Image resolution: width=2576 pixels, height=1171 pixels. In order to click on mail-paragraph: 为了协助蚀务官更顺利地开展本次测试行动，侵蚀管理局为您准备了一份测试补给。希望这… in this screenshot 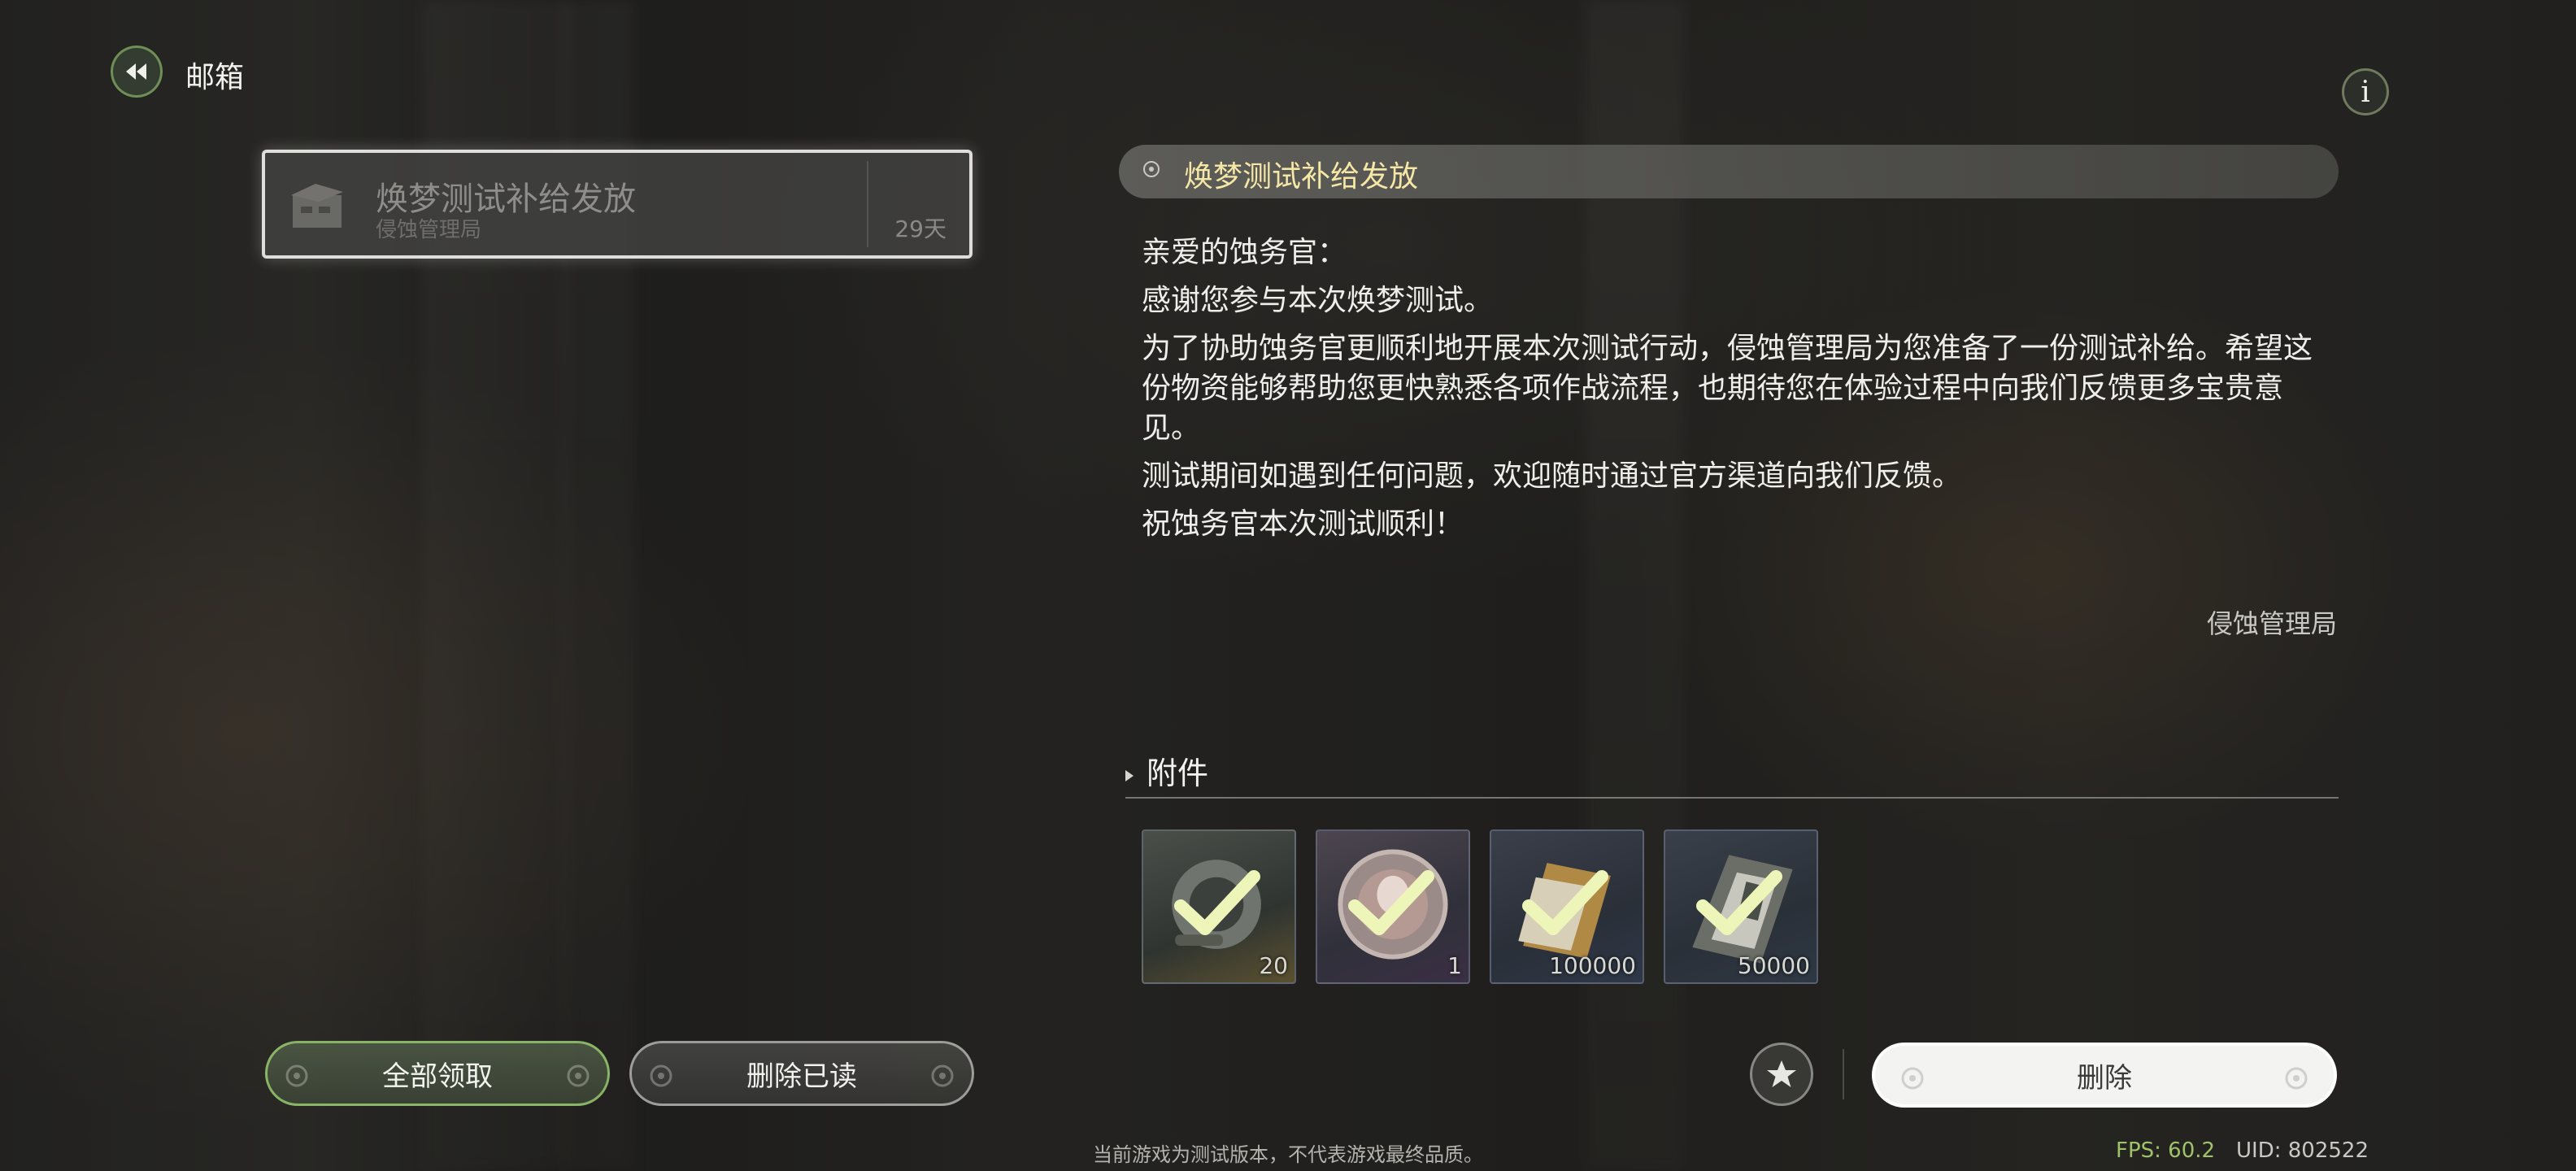, I will do `click(1728, 389)`.